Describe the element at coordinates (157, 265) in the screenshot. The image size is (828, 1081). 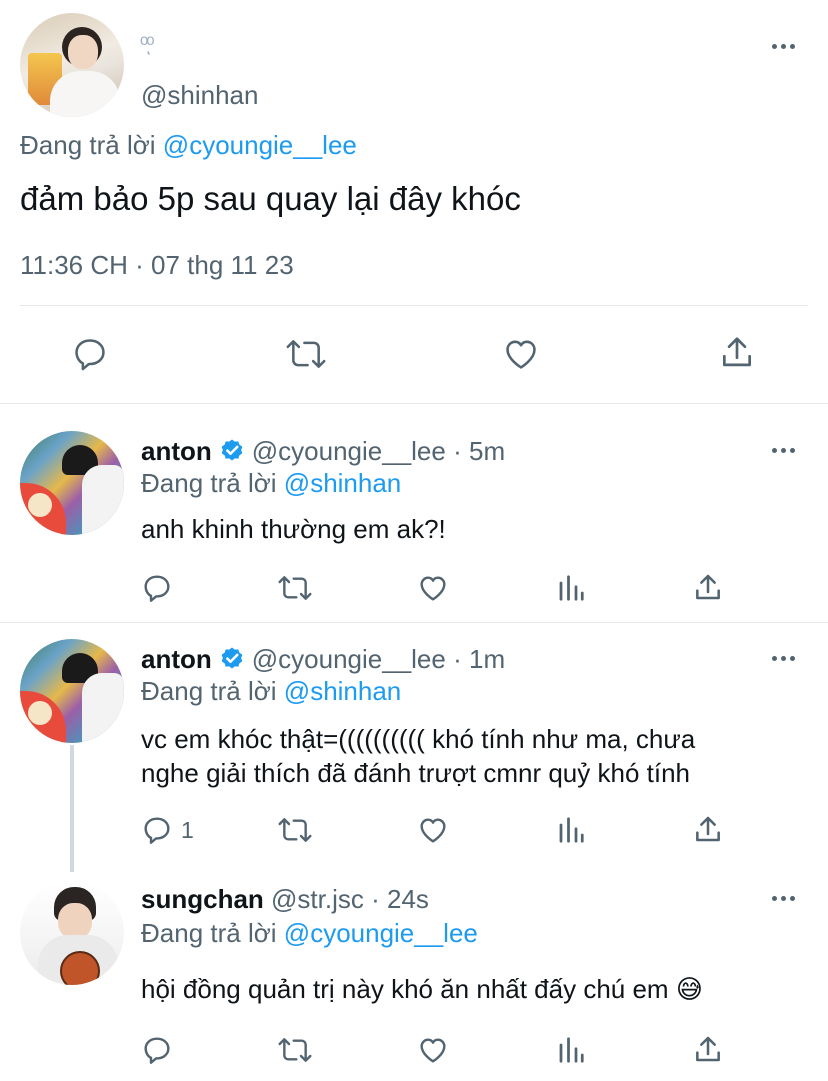
I see `tweet-timestamp: 11:36 CH · 07 thg 11 23` at that location.